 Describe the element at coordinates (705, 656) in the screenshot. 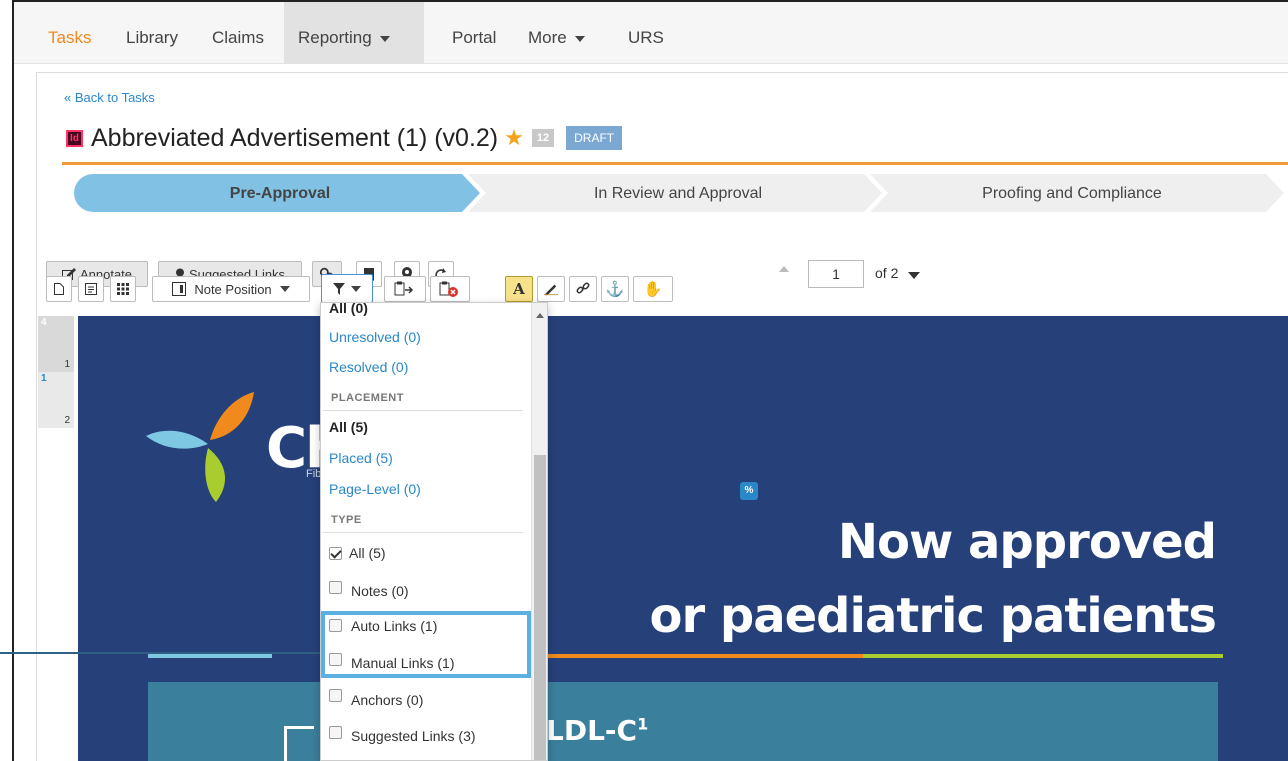

I see `accent-stripe-orange` at that location.